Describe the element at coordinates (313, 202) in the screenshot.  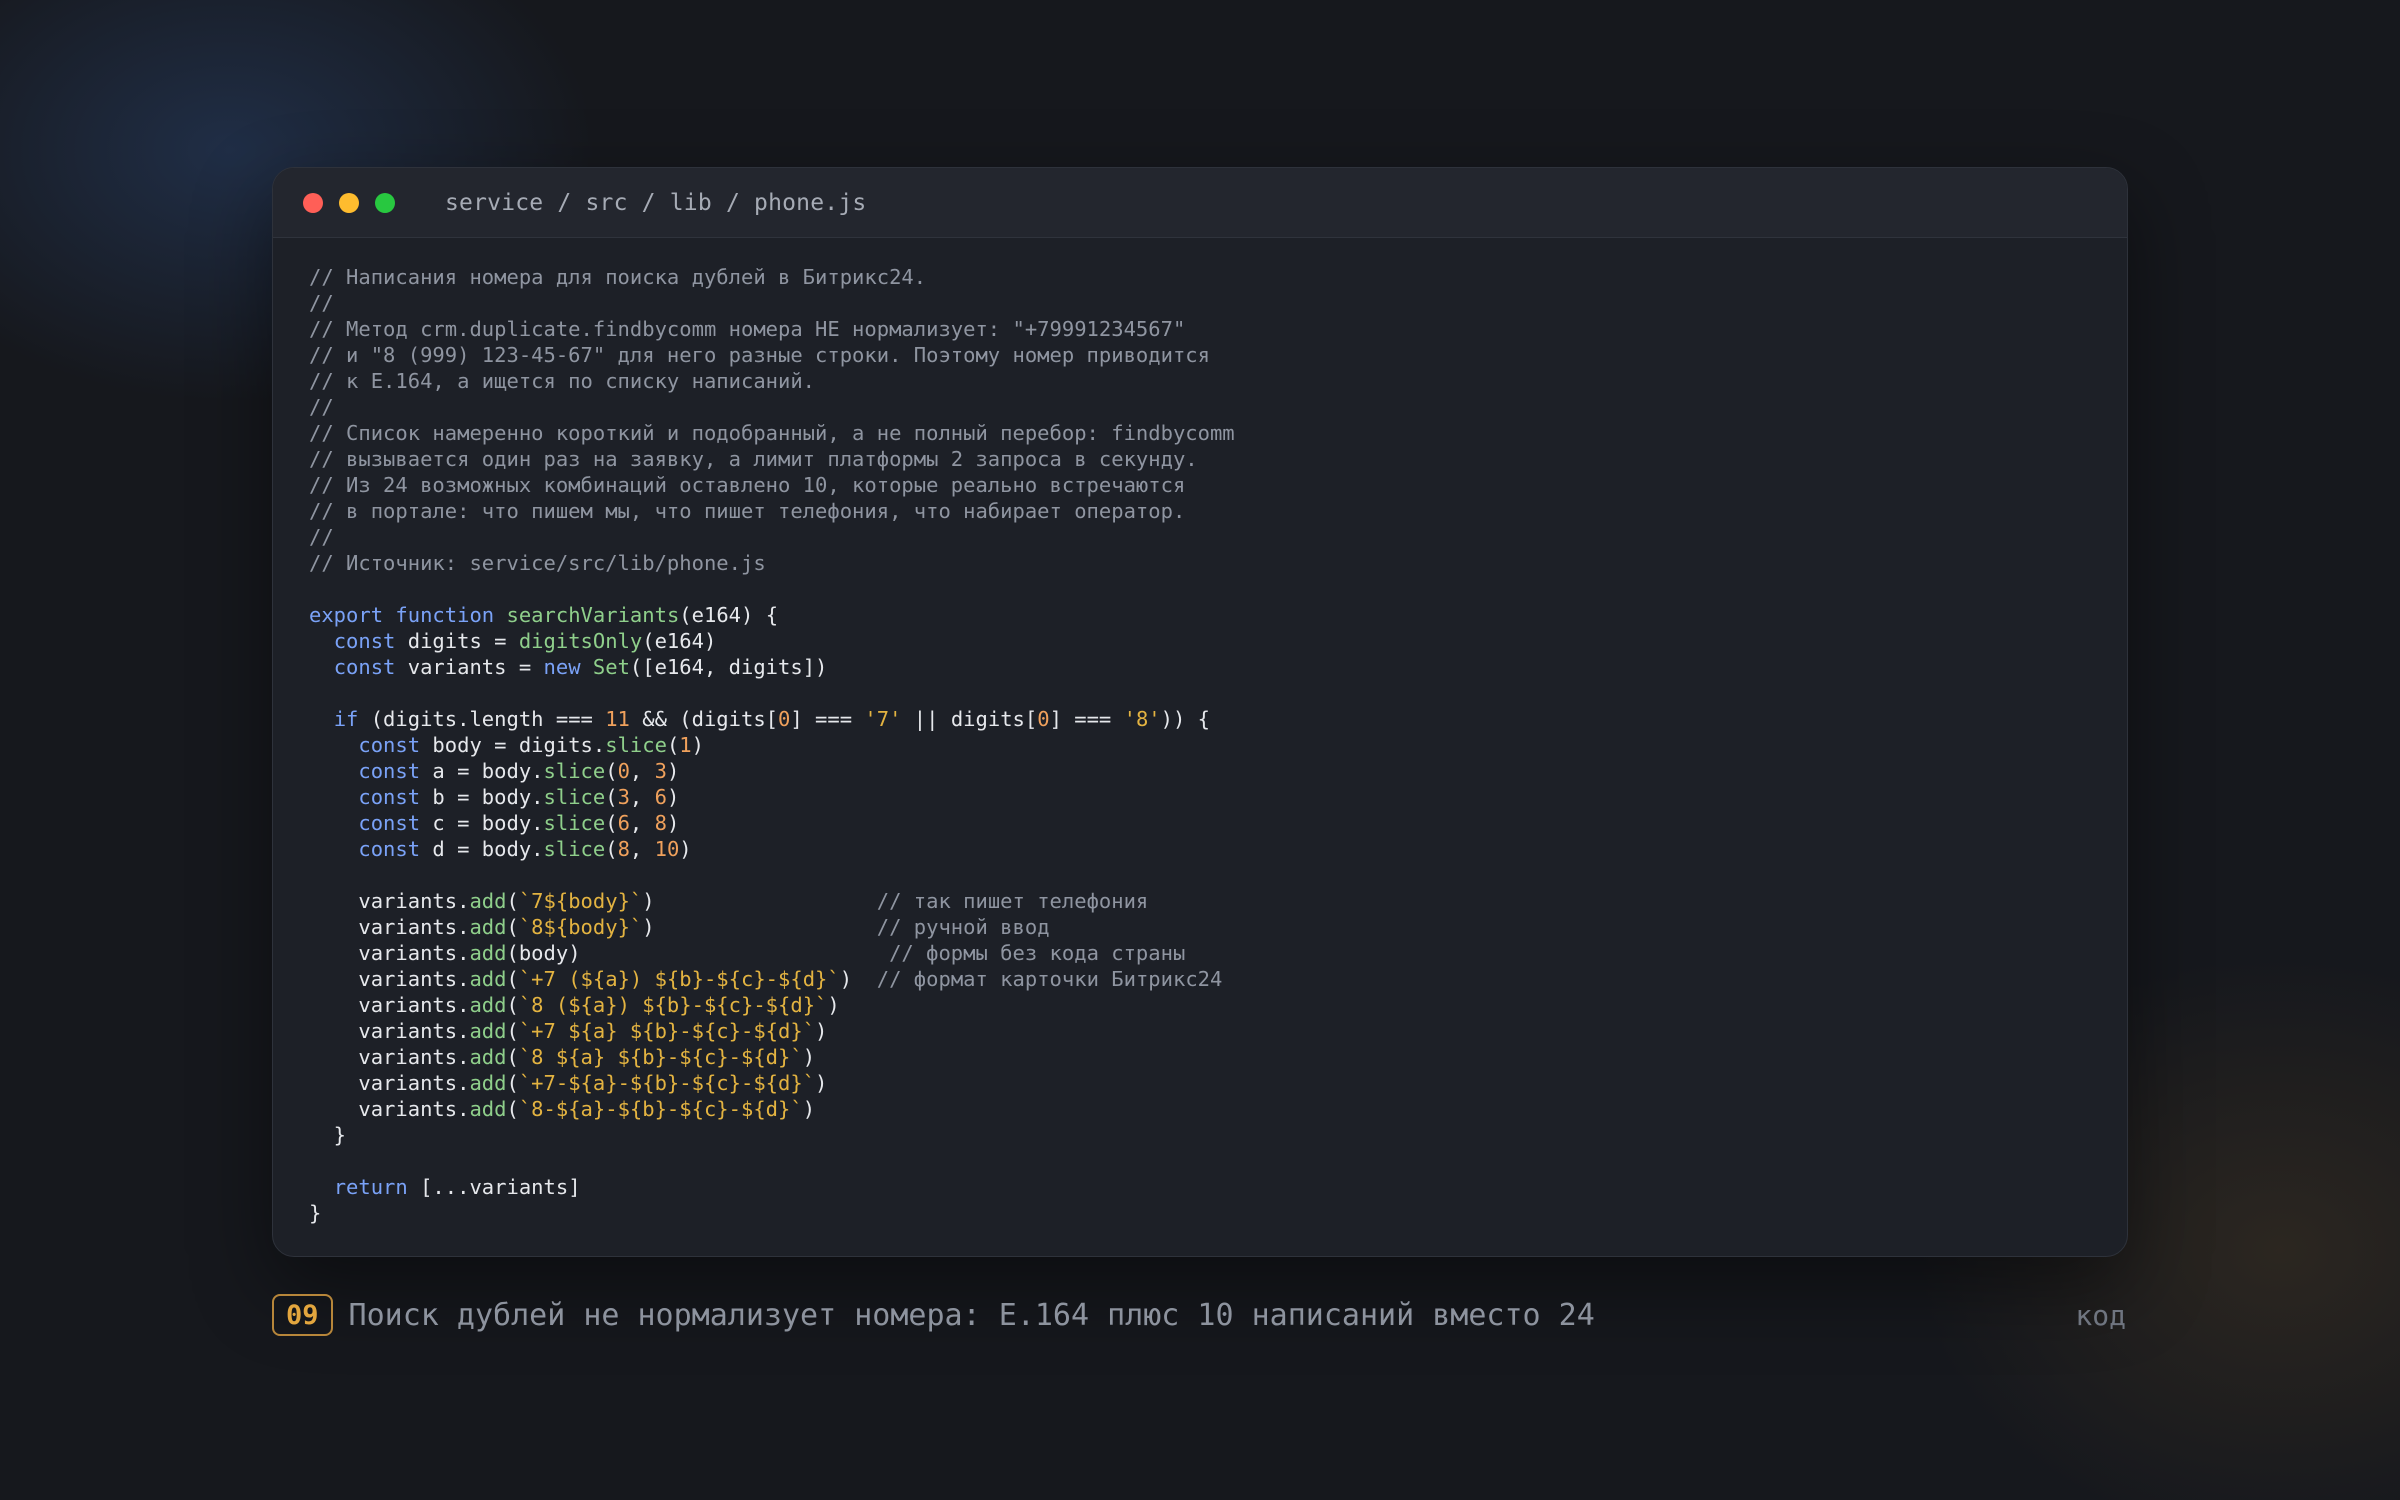
I see `close-window-button` at that location.